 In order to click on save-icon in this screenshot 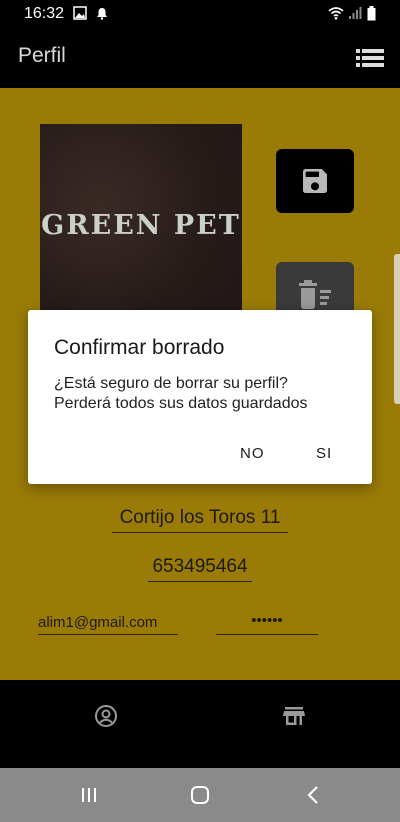, I will do `click(315, 181)`.